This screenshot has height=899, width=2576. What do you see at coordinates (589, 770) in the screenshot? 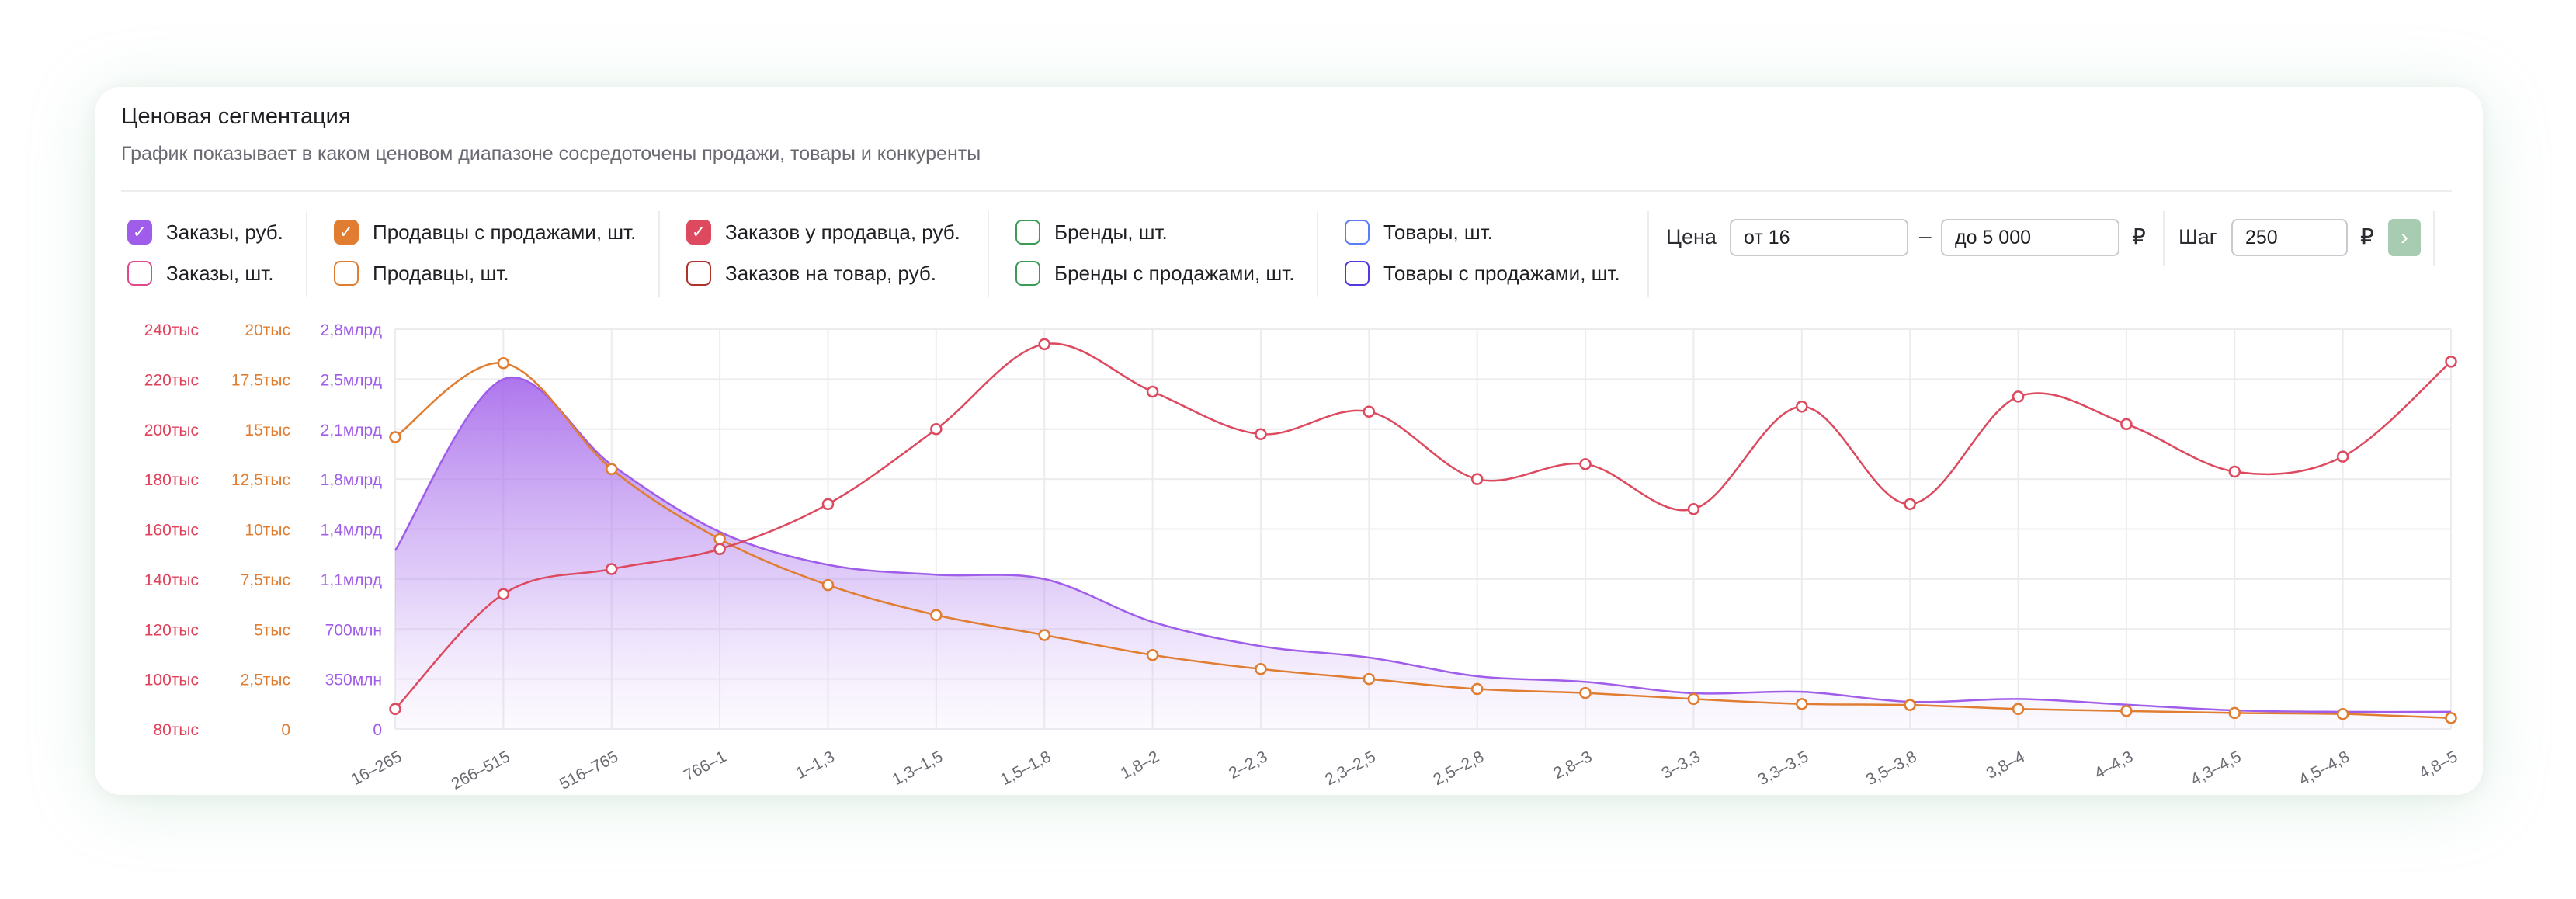
I see `x-tick-label: 516–765` at bounding box center [589, 770].